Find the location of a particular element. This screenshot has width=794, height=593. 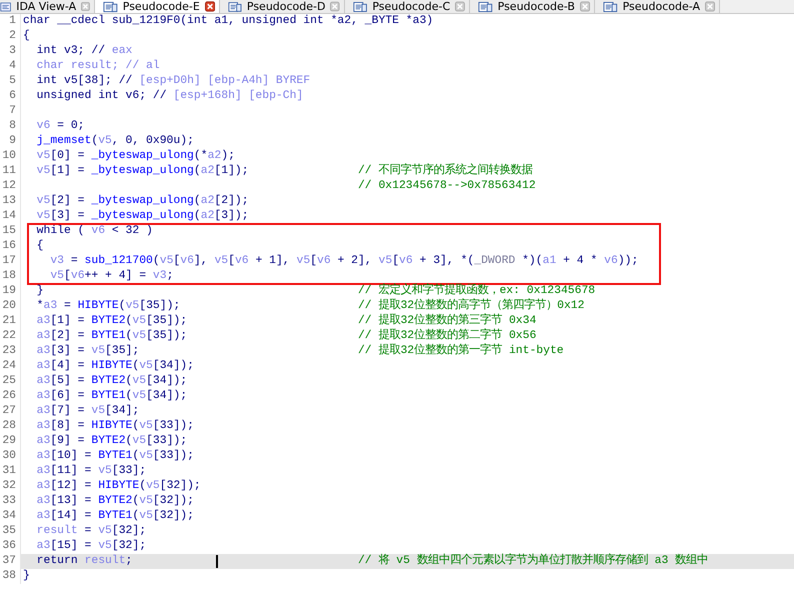

code-line: v5[1] = _byteswap_ulong(a2[1]); is located at coordinates (143, 171).